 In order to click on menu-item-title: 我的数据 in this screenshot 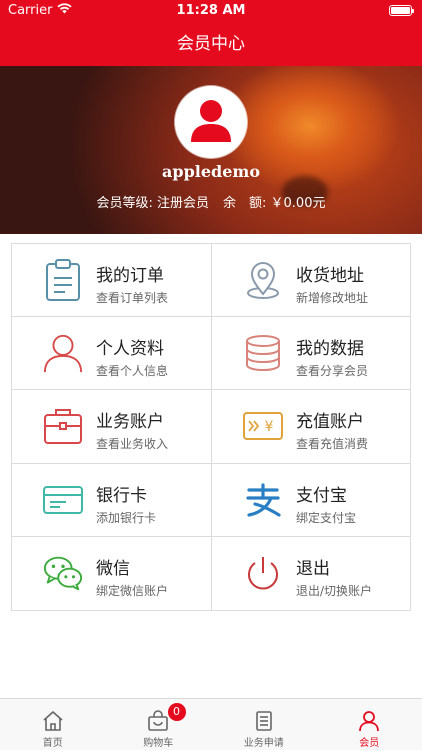, I will do `click(330, 349)`.